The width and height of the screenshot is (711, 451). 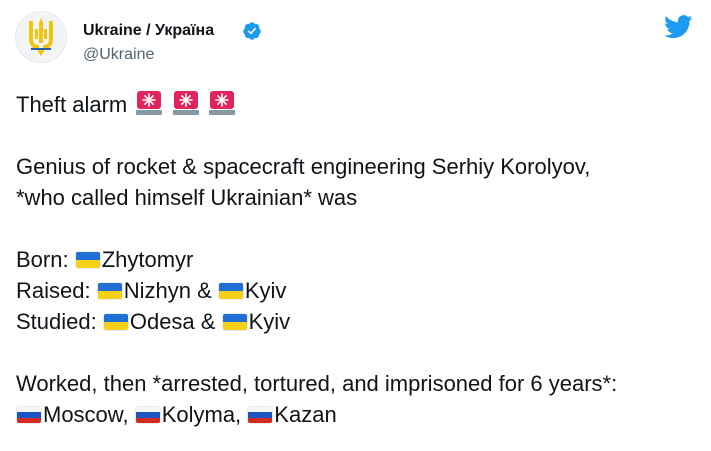 I want to click on raised-label: Raised:, so click(x=56, y=290).